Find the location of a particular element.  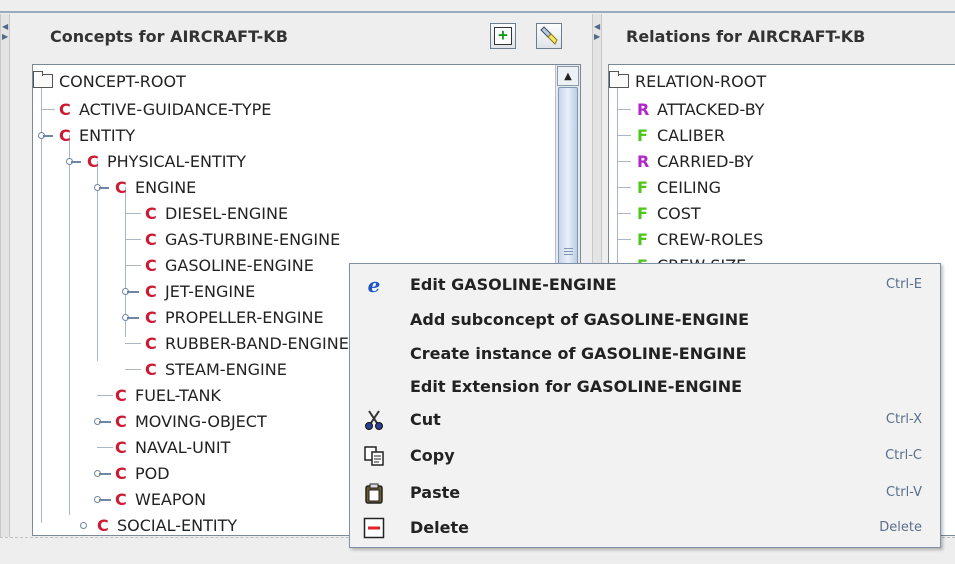

concepts-panel-title: Concepts for AIRCRAFT-KB is located at coordinates (169, 36).